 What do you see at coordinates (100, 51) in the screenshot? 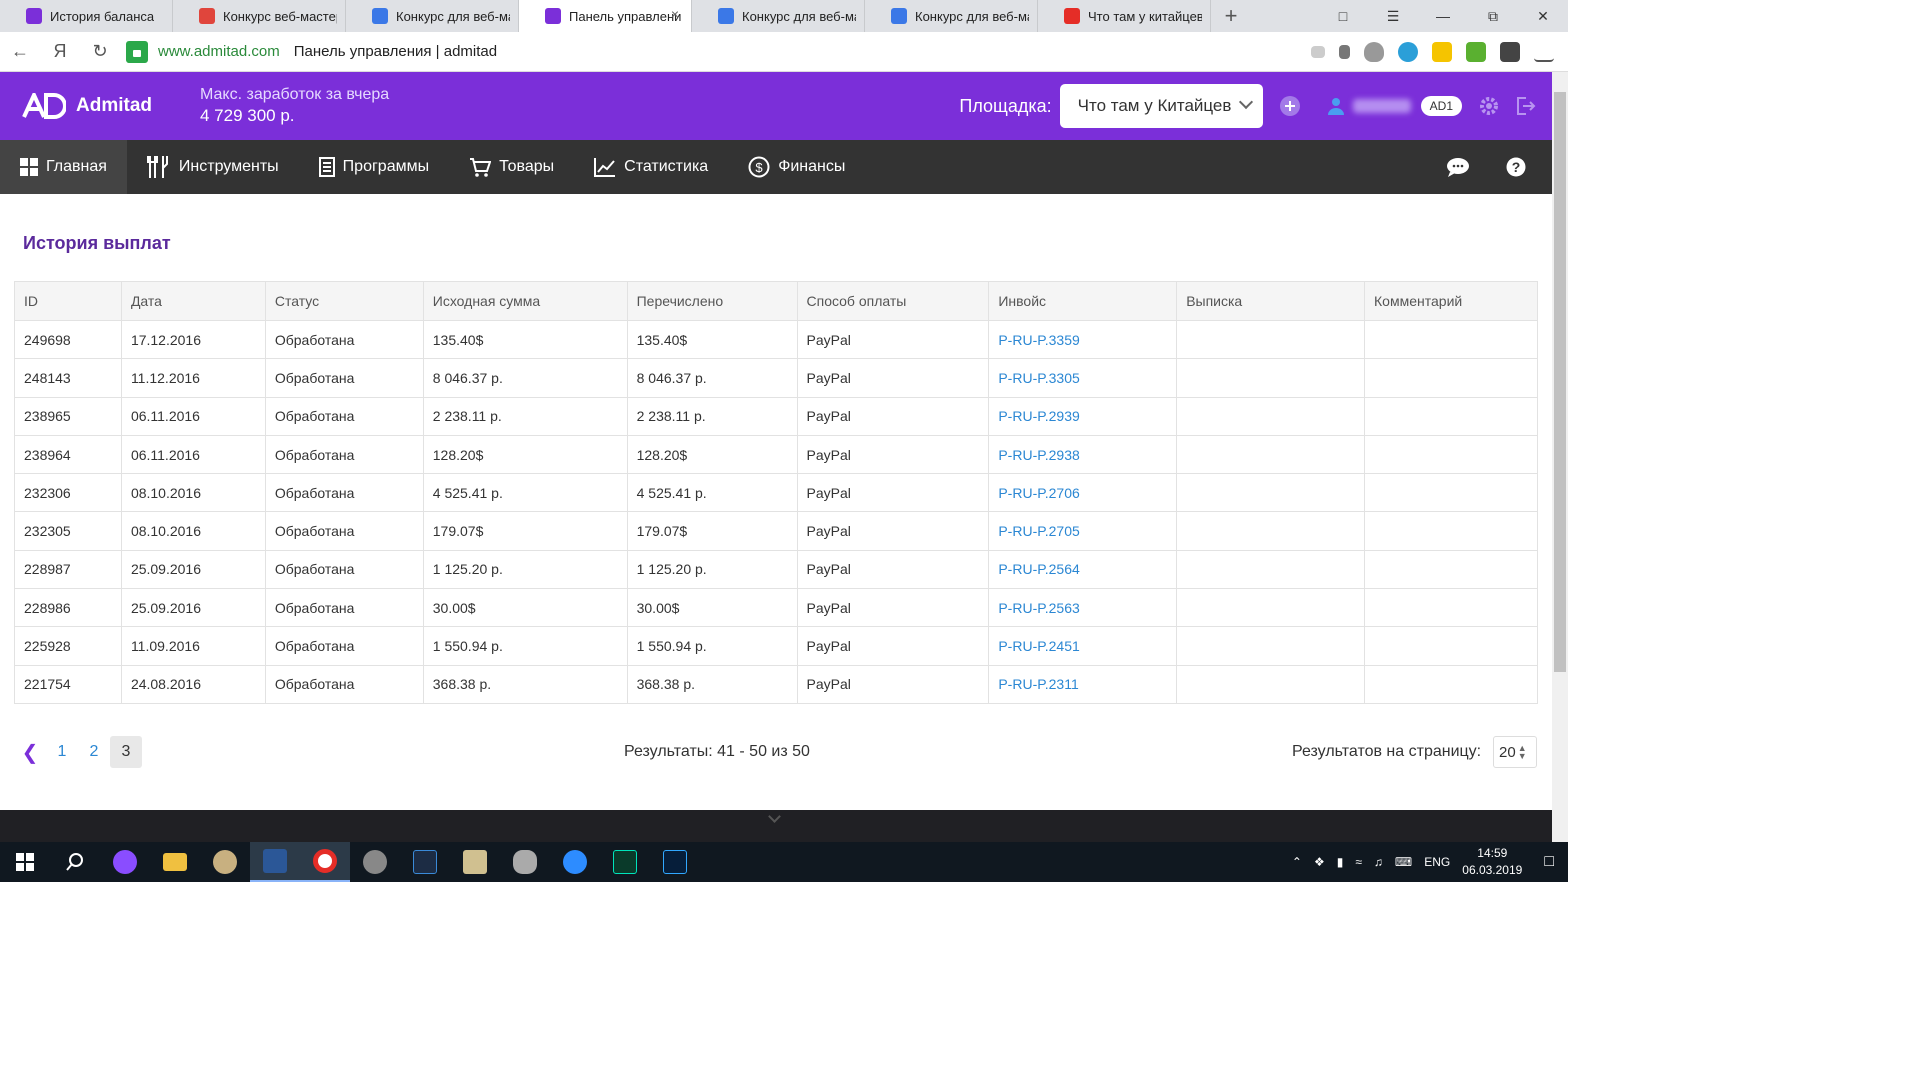
I see `reload-icon: ↻` at bounding box center [100, 51].